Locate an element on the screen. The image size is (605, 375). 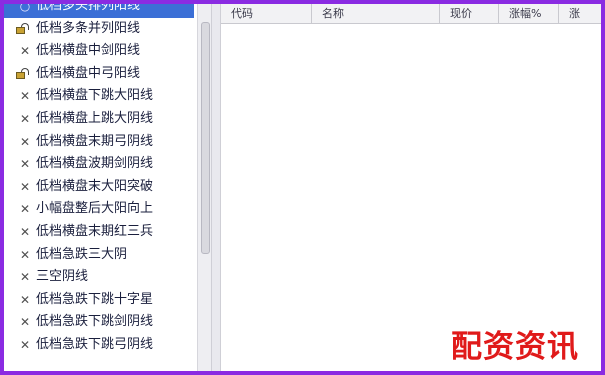
tree-item-label: 小幅盘整后大阳向上 is located at coordinates (95, 209).